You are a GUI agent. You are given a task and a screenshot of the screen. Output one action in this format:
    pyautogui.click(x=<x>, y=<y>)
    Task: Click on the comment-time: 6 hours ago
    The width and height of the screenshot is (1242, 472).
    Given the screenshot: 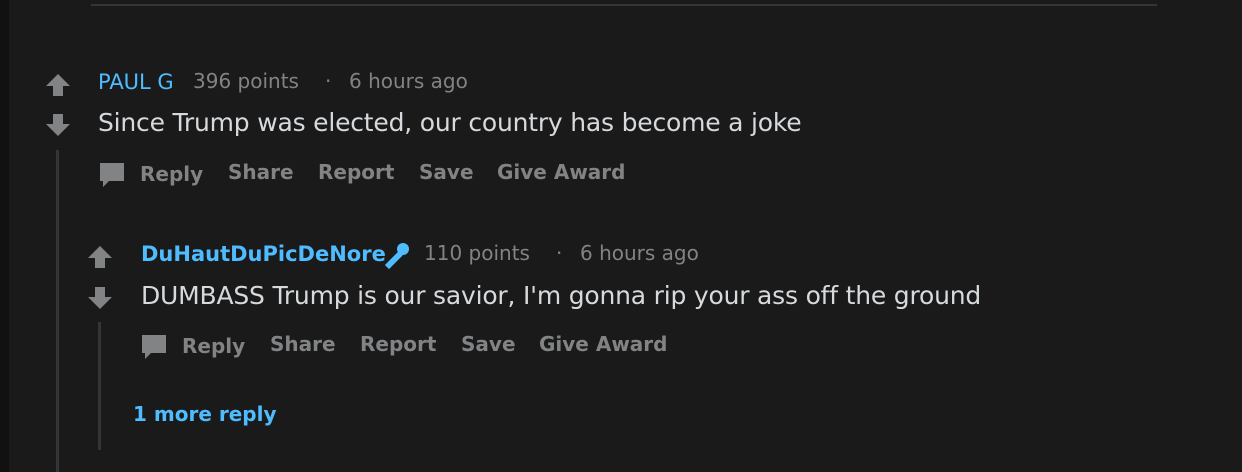 What is the action you would take?
    pyautogui.click(x=408, y=81)
    